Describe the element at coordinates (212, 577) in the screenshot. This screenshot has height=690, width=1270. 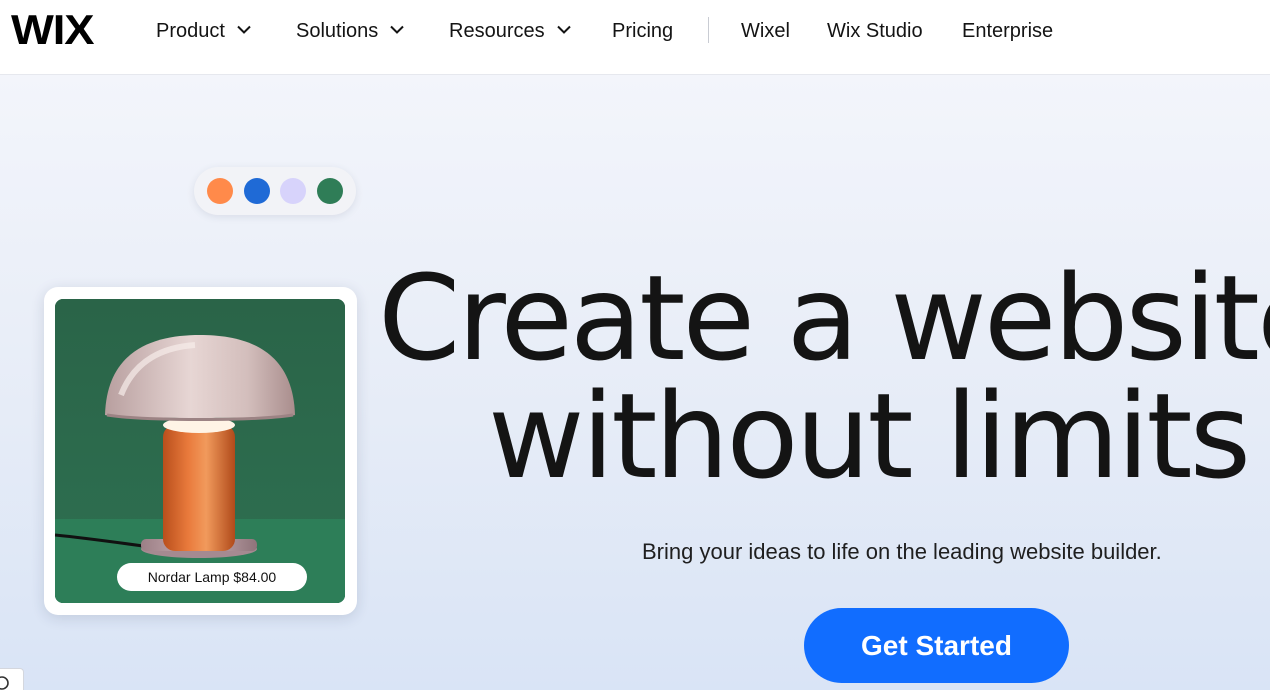
I see `product-price-label: Nordar Lamp $84.00` at that location.